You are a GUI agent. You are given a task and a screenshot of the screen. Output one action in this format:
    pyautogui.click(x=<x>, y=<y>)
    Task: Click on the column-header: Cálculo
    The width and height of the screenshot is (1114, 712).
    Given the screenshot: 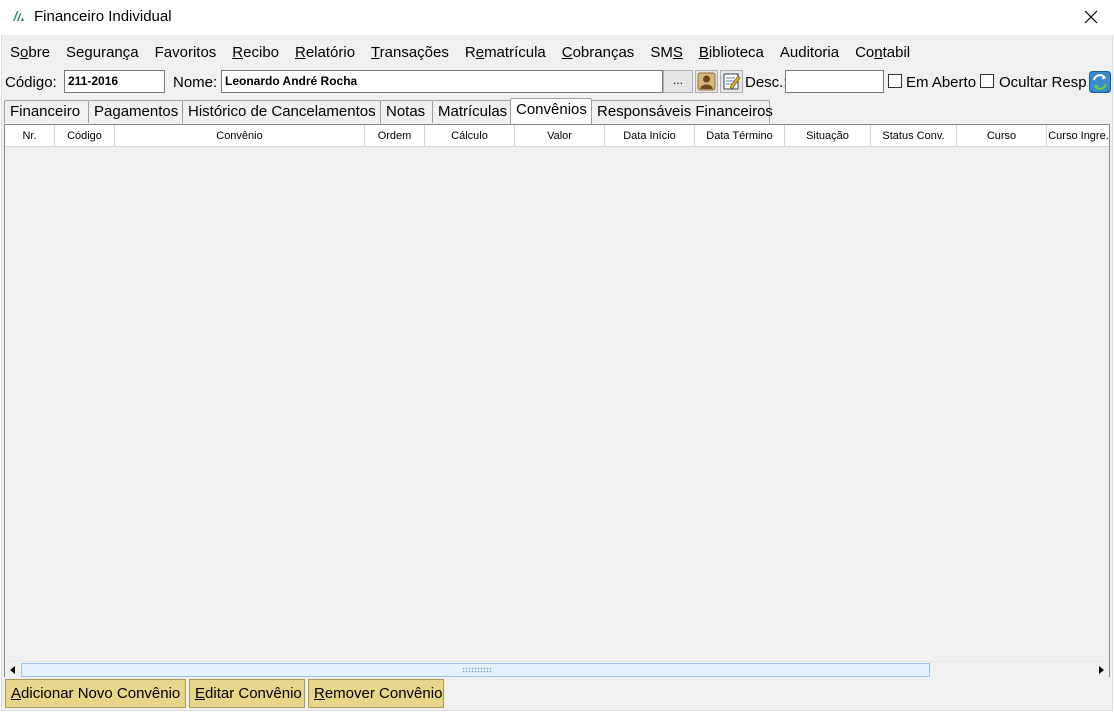 What is the action you would take?
    pyautogui.click(x=470, y=135)
    